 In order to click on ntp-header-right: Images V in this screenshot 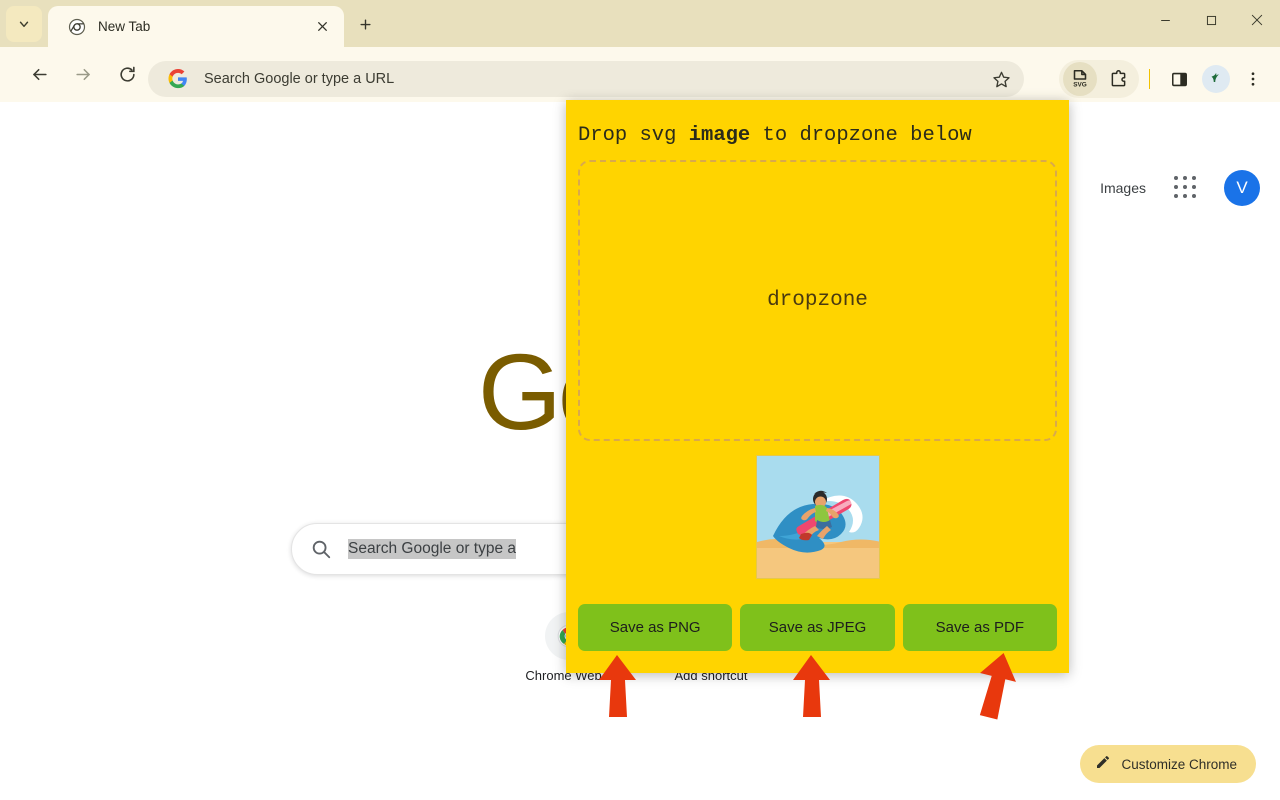, I will do `click(1180, 188)`.